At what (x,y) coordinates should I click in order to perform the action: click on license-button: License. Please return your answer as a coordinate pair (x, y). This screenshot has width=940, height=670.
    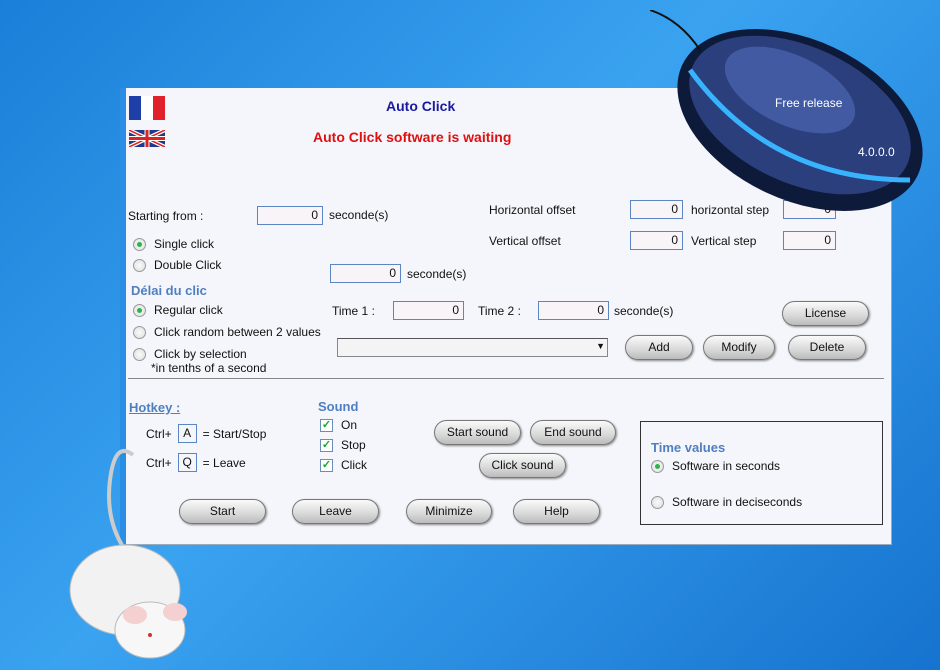
    Looking at the image, I should click on (825, 313).